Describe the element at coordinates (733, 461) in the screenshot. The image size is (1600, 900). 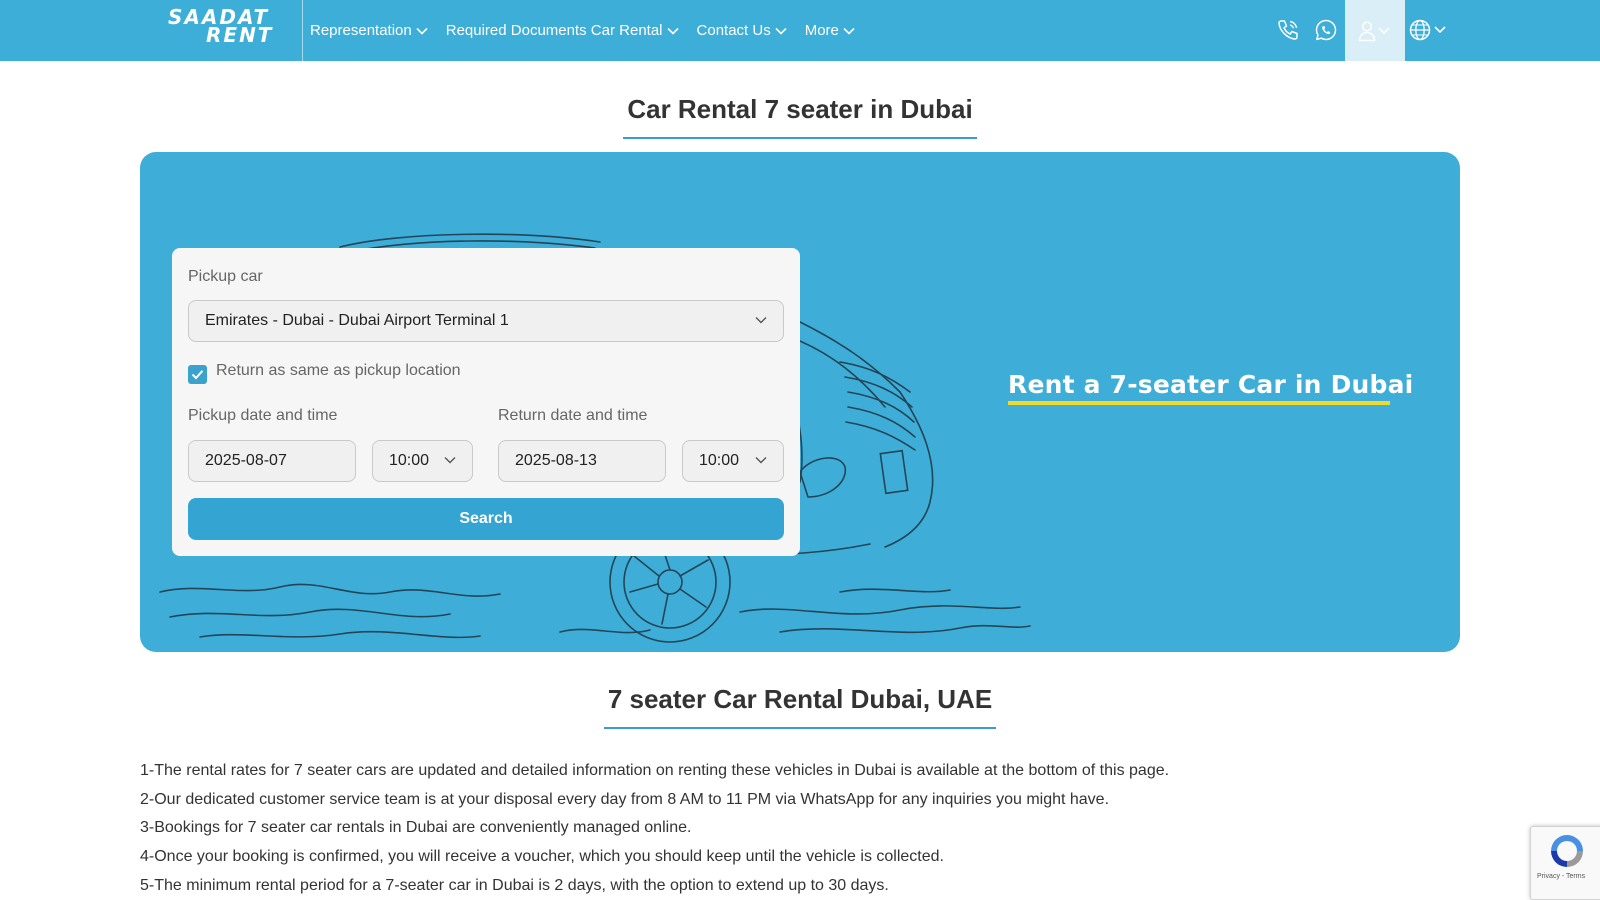
I see `return-time-select: 10:00` at that location.